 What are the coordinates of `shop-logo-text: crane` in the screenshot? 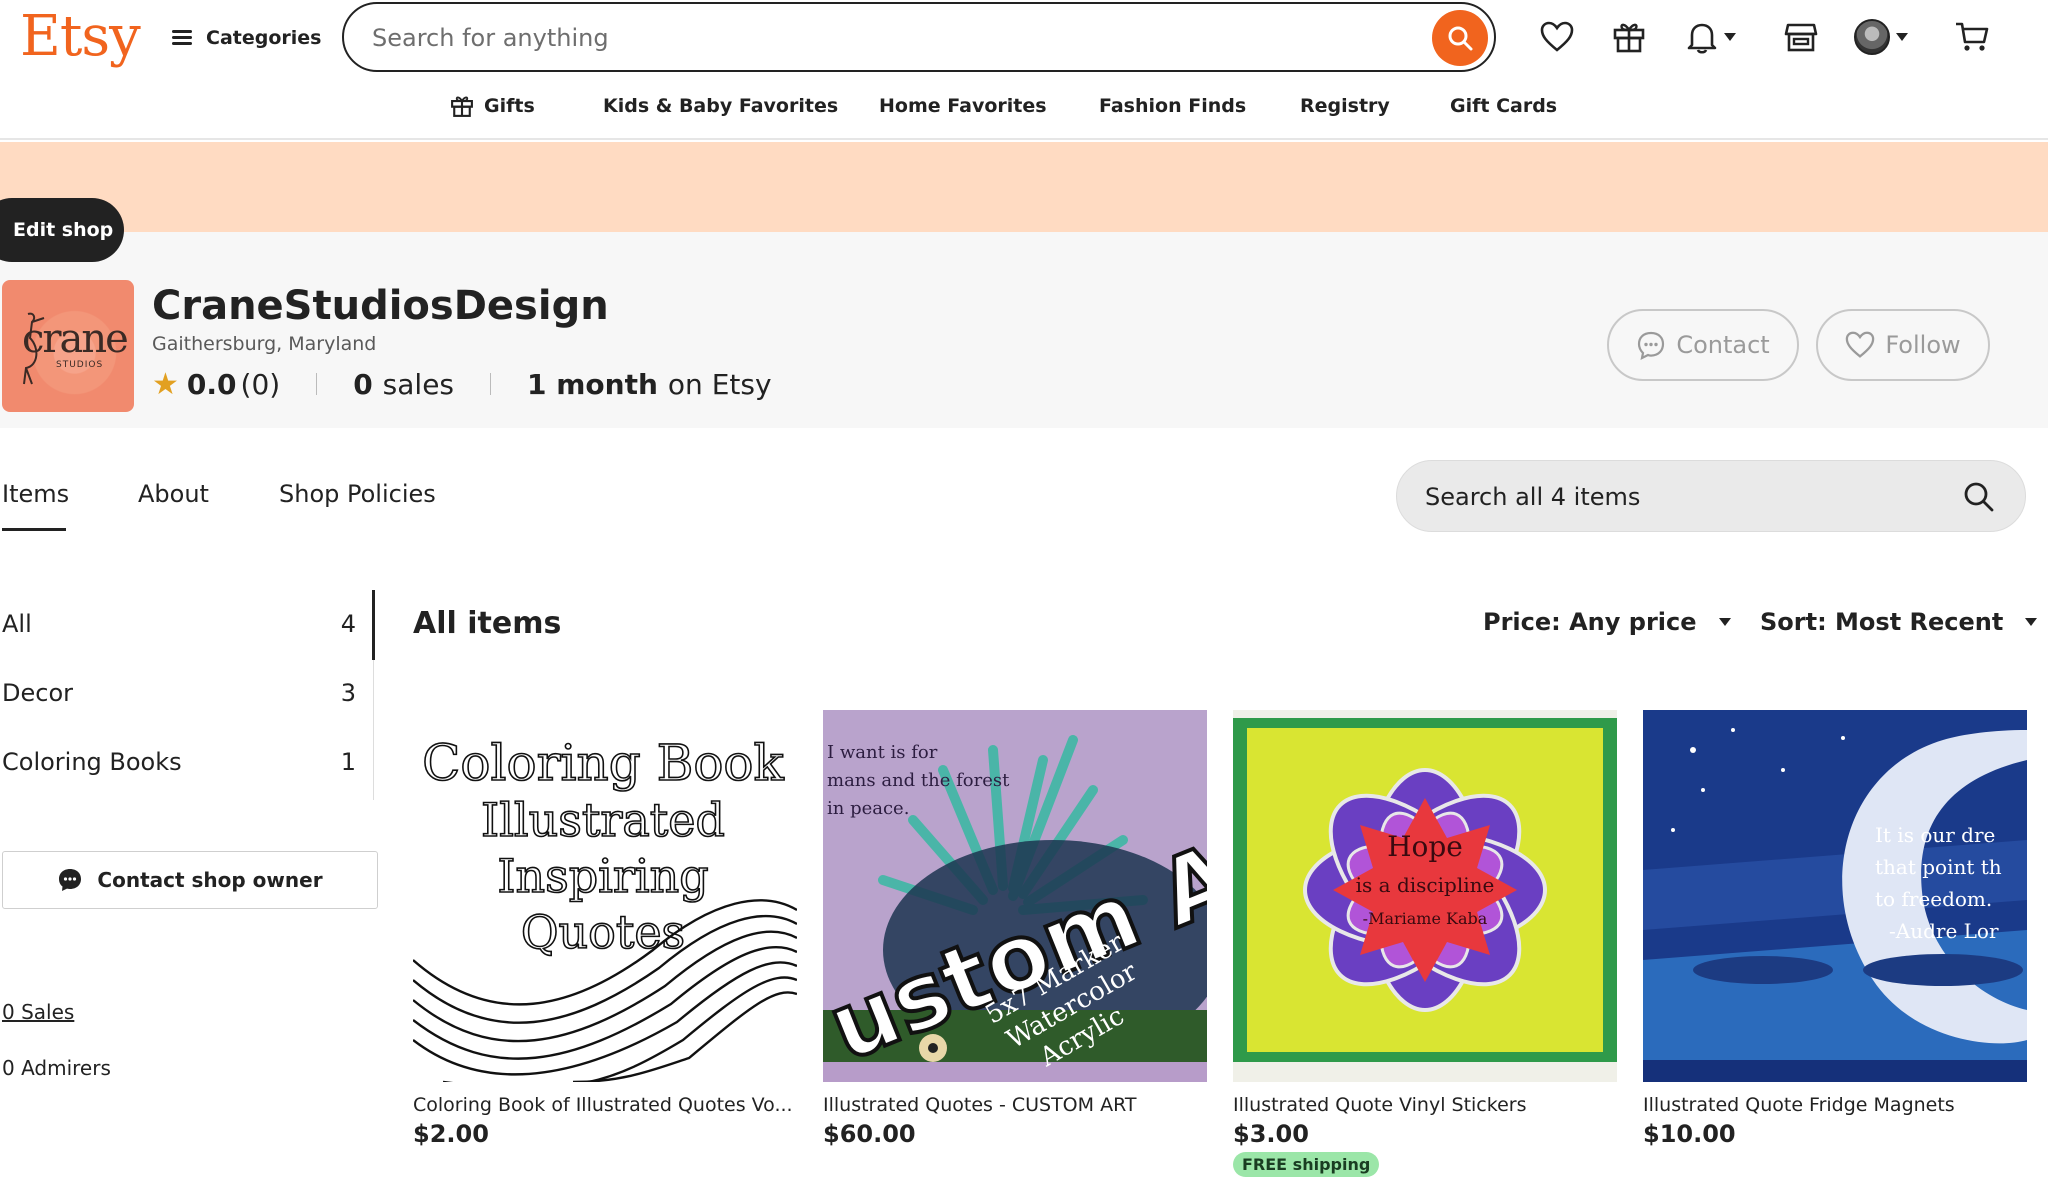 It's located at (75, 339).